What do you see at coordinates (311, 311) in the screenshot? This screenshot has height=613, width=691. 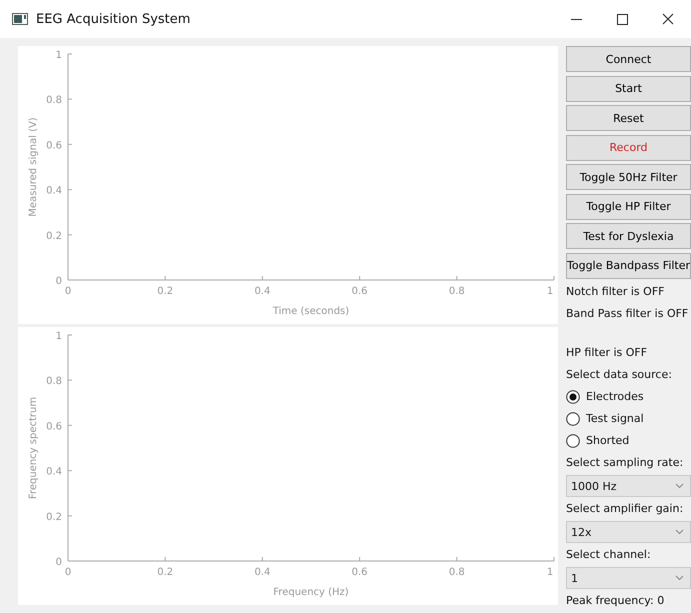 I see `axis-title: Time (seconds)` at bounding box center [311, 311].